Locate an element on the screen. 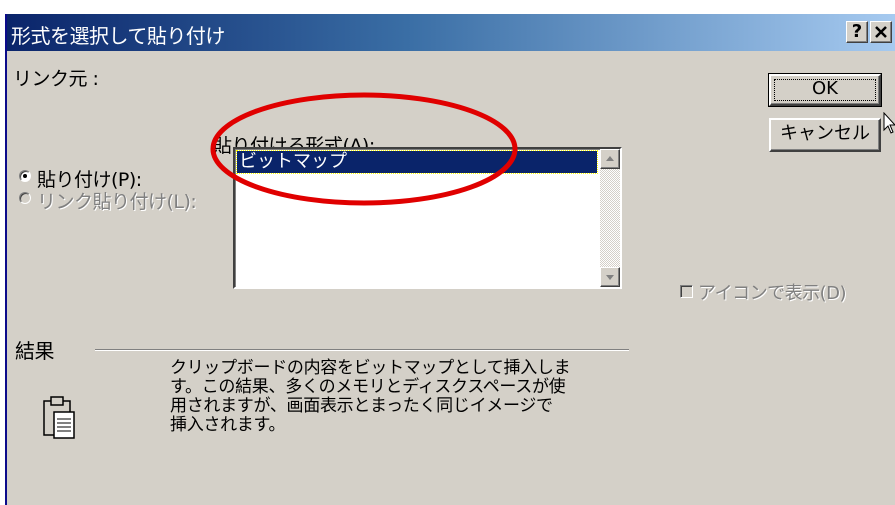 This screenshot has width=895, height=505. arrow-up-icon is located at coordinates (610, 158).